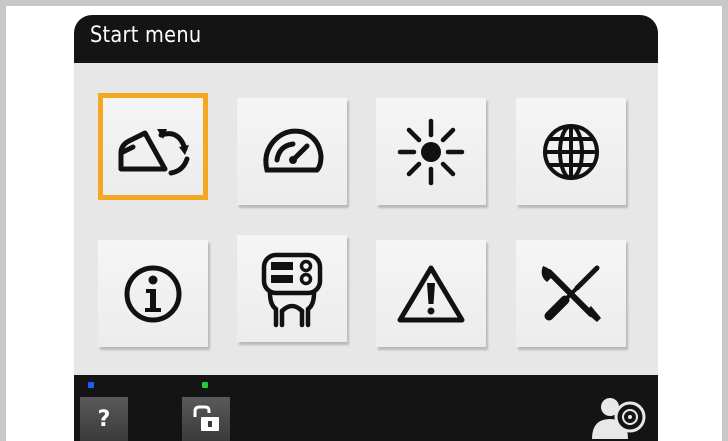 This screenshot has height=441, width=728. I want to click on help-button: ?, so click(104, 419).